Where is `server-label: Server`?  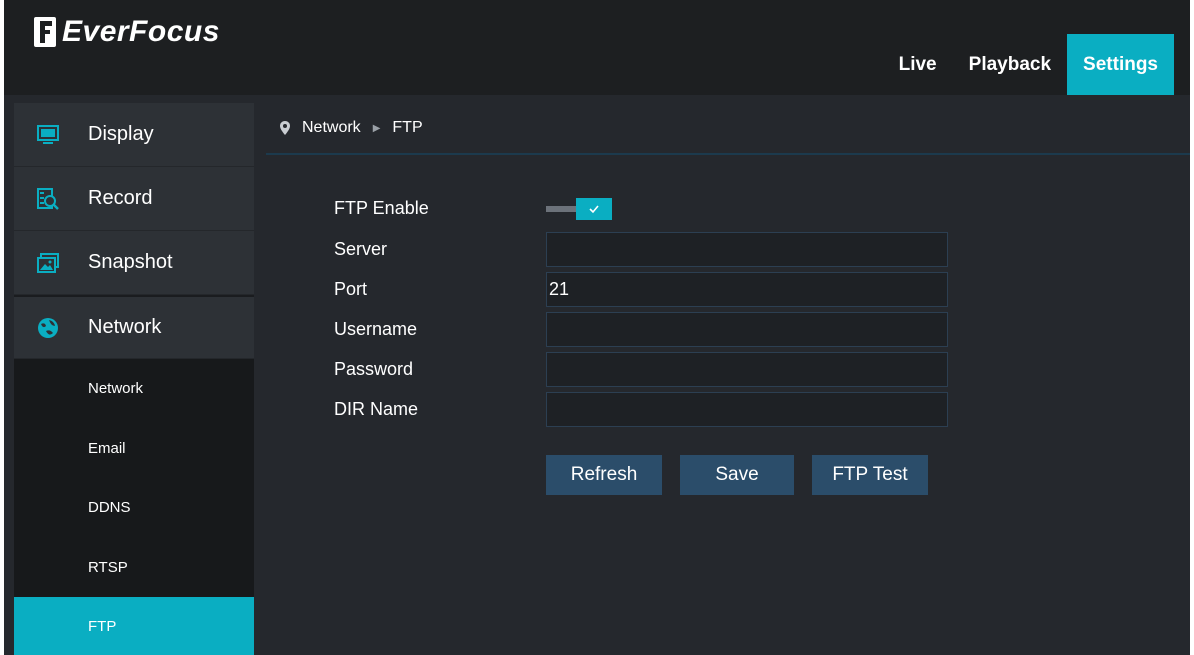
server-label: Server is located at coordinates (361, 248).